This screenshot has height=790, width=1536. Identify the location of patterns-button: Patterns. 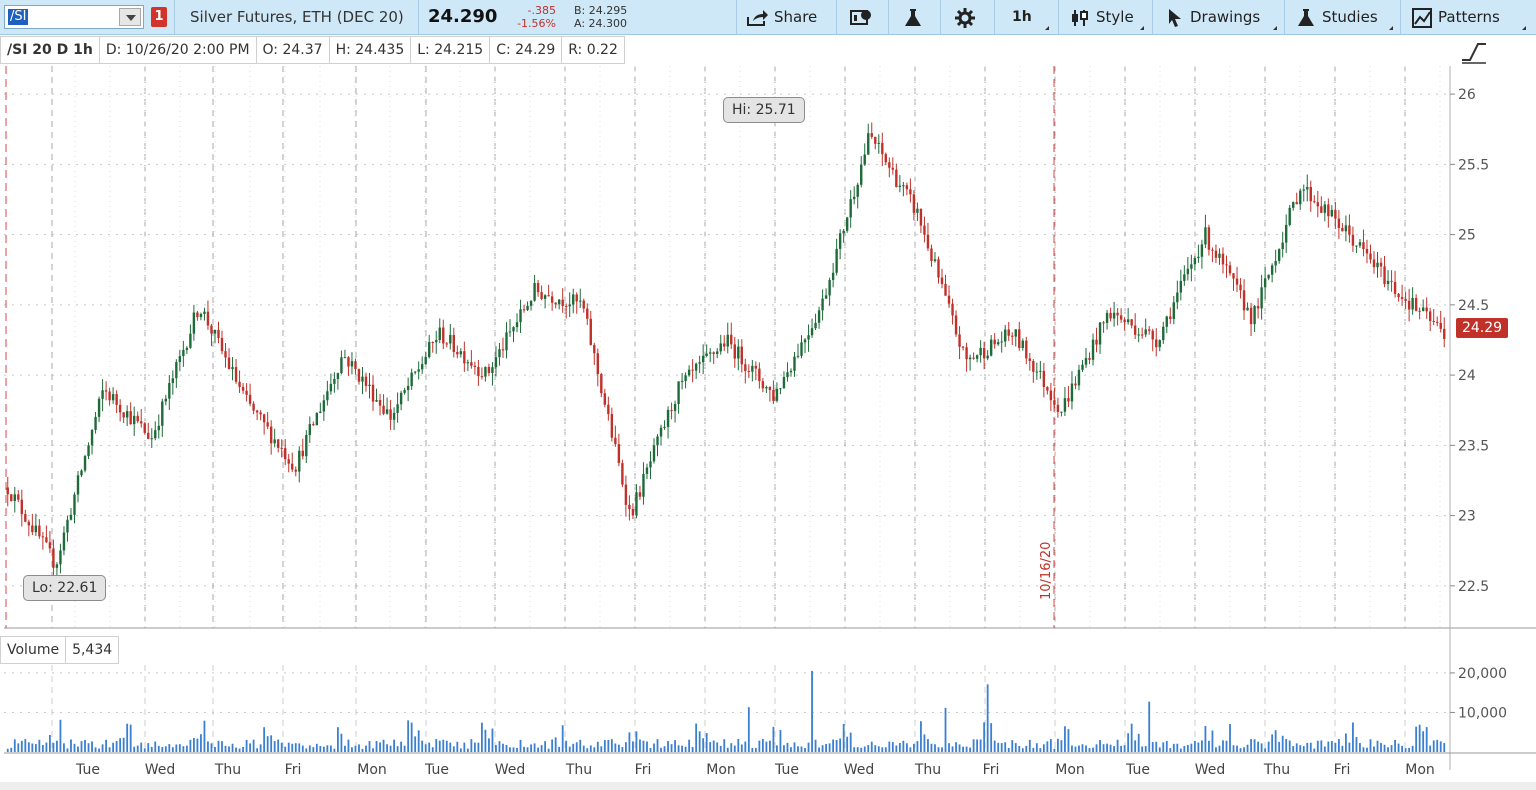
(1456, 17).